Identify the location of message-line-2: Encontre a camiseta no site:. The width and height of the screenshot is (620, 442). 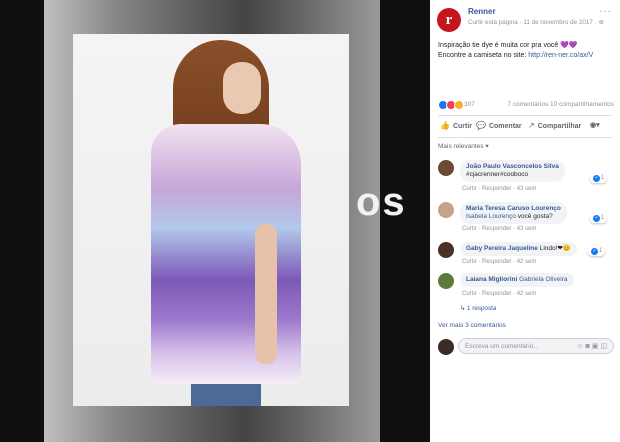
(482, 55).